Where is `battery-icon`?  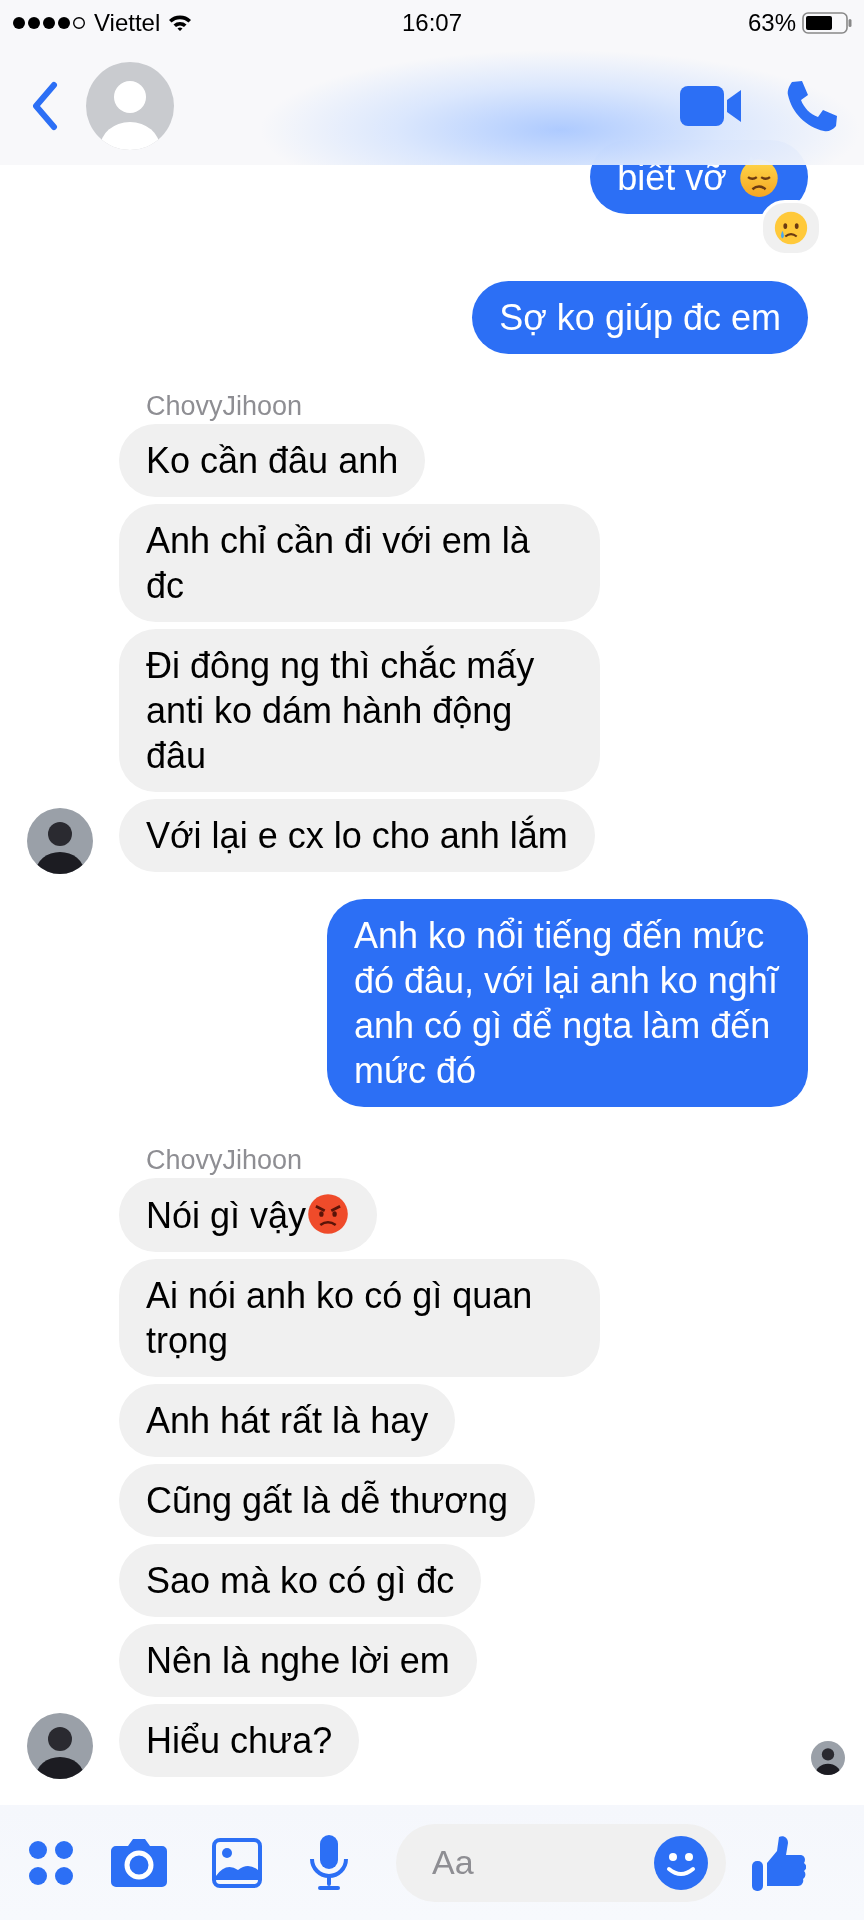 battery-icon is located at coordinates (827, 23).